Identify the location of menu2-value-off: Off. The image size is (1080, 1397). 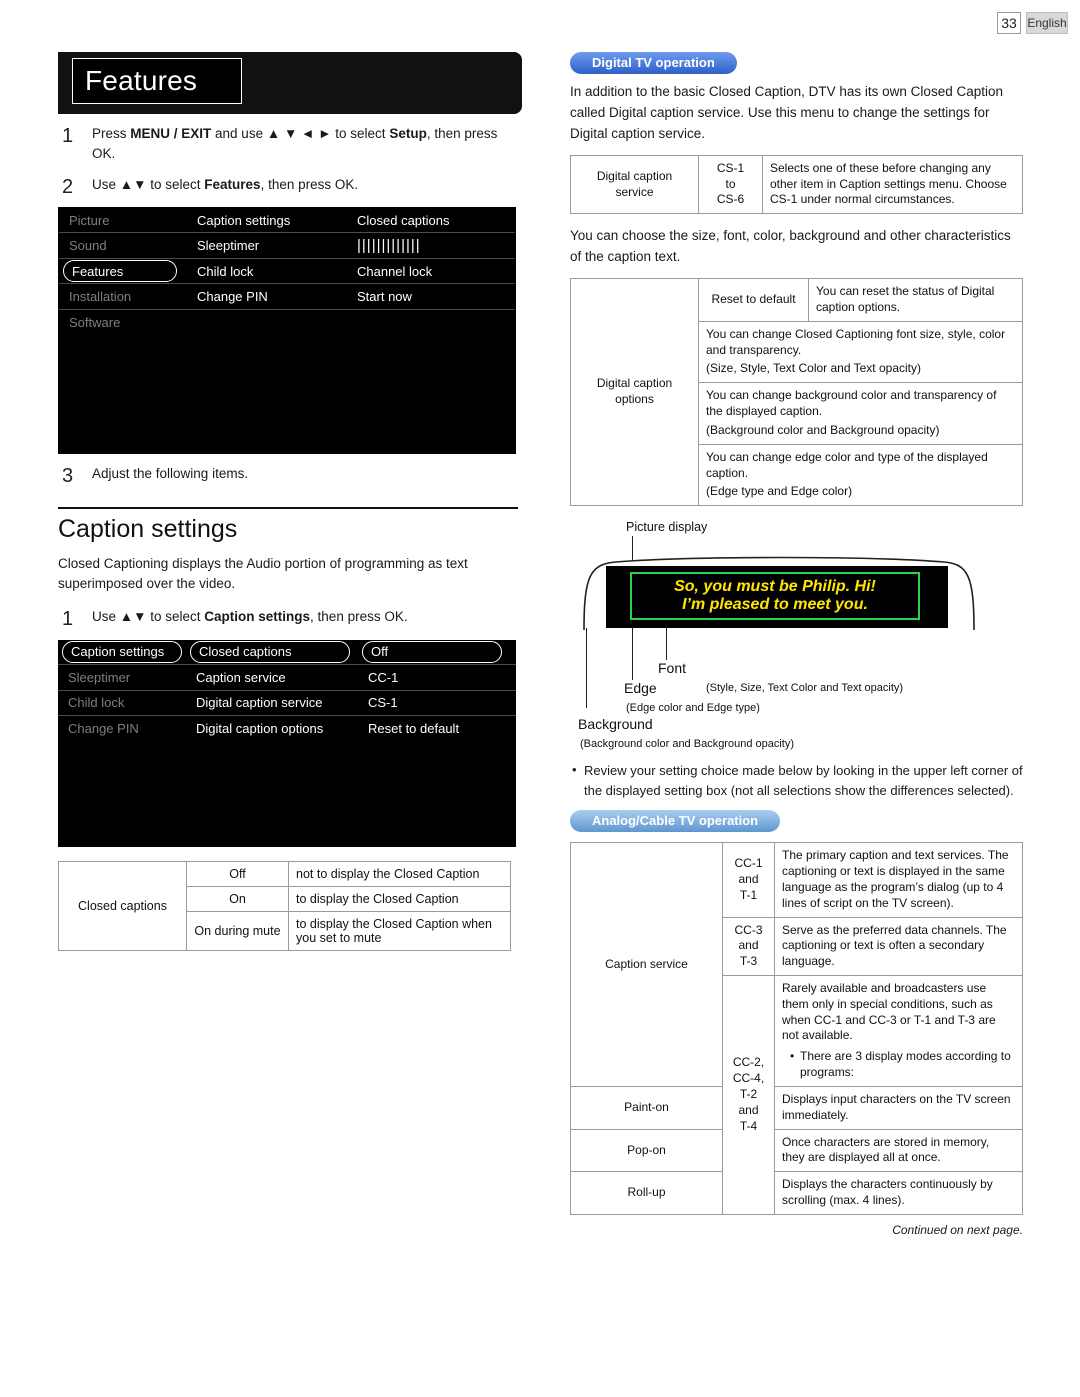
(432, 651).